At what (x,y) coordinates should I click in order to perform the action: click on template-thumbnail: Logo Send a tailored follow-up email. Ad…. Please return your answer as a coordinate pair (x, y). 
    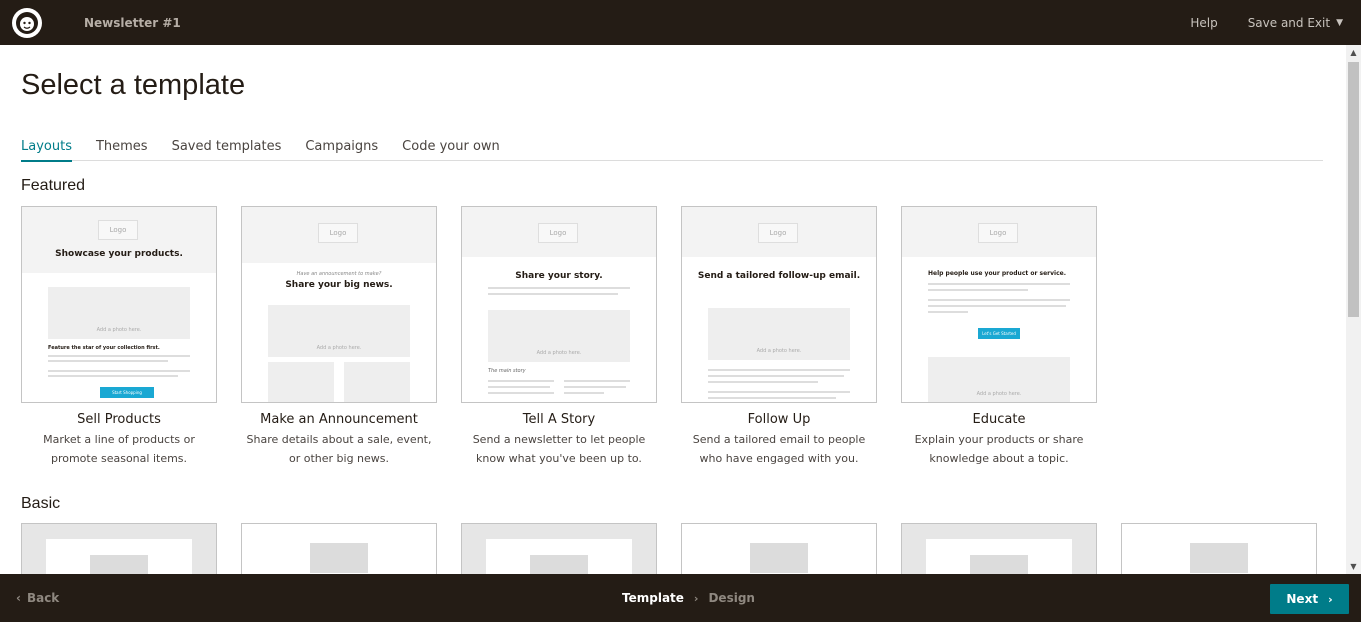
    Looking at the image, I should click on (779, 304).